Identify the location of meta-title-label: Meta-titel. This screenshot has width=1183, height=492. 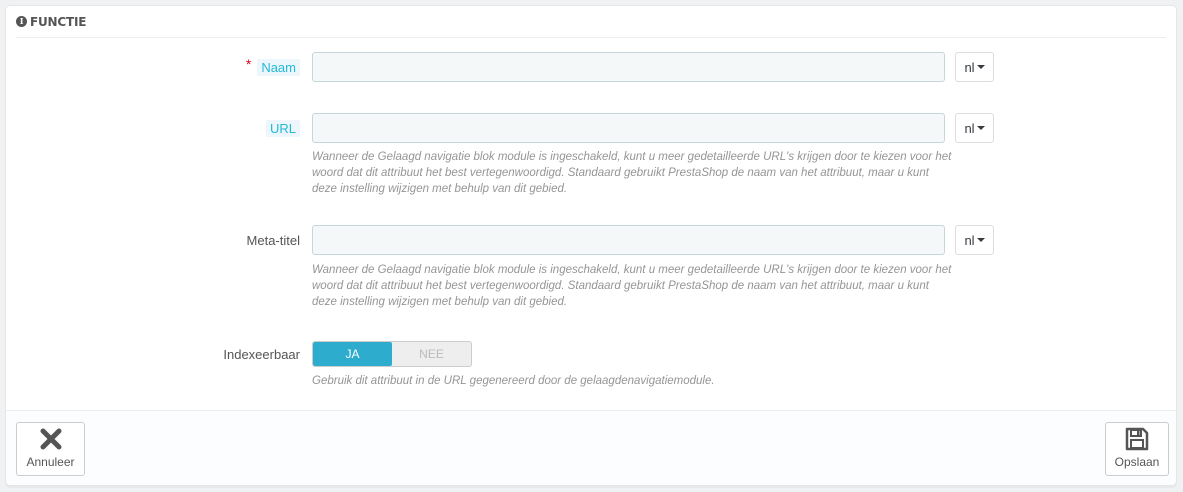
(273, 240).